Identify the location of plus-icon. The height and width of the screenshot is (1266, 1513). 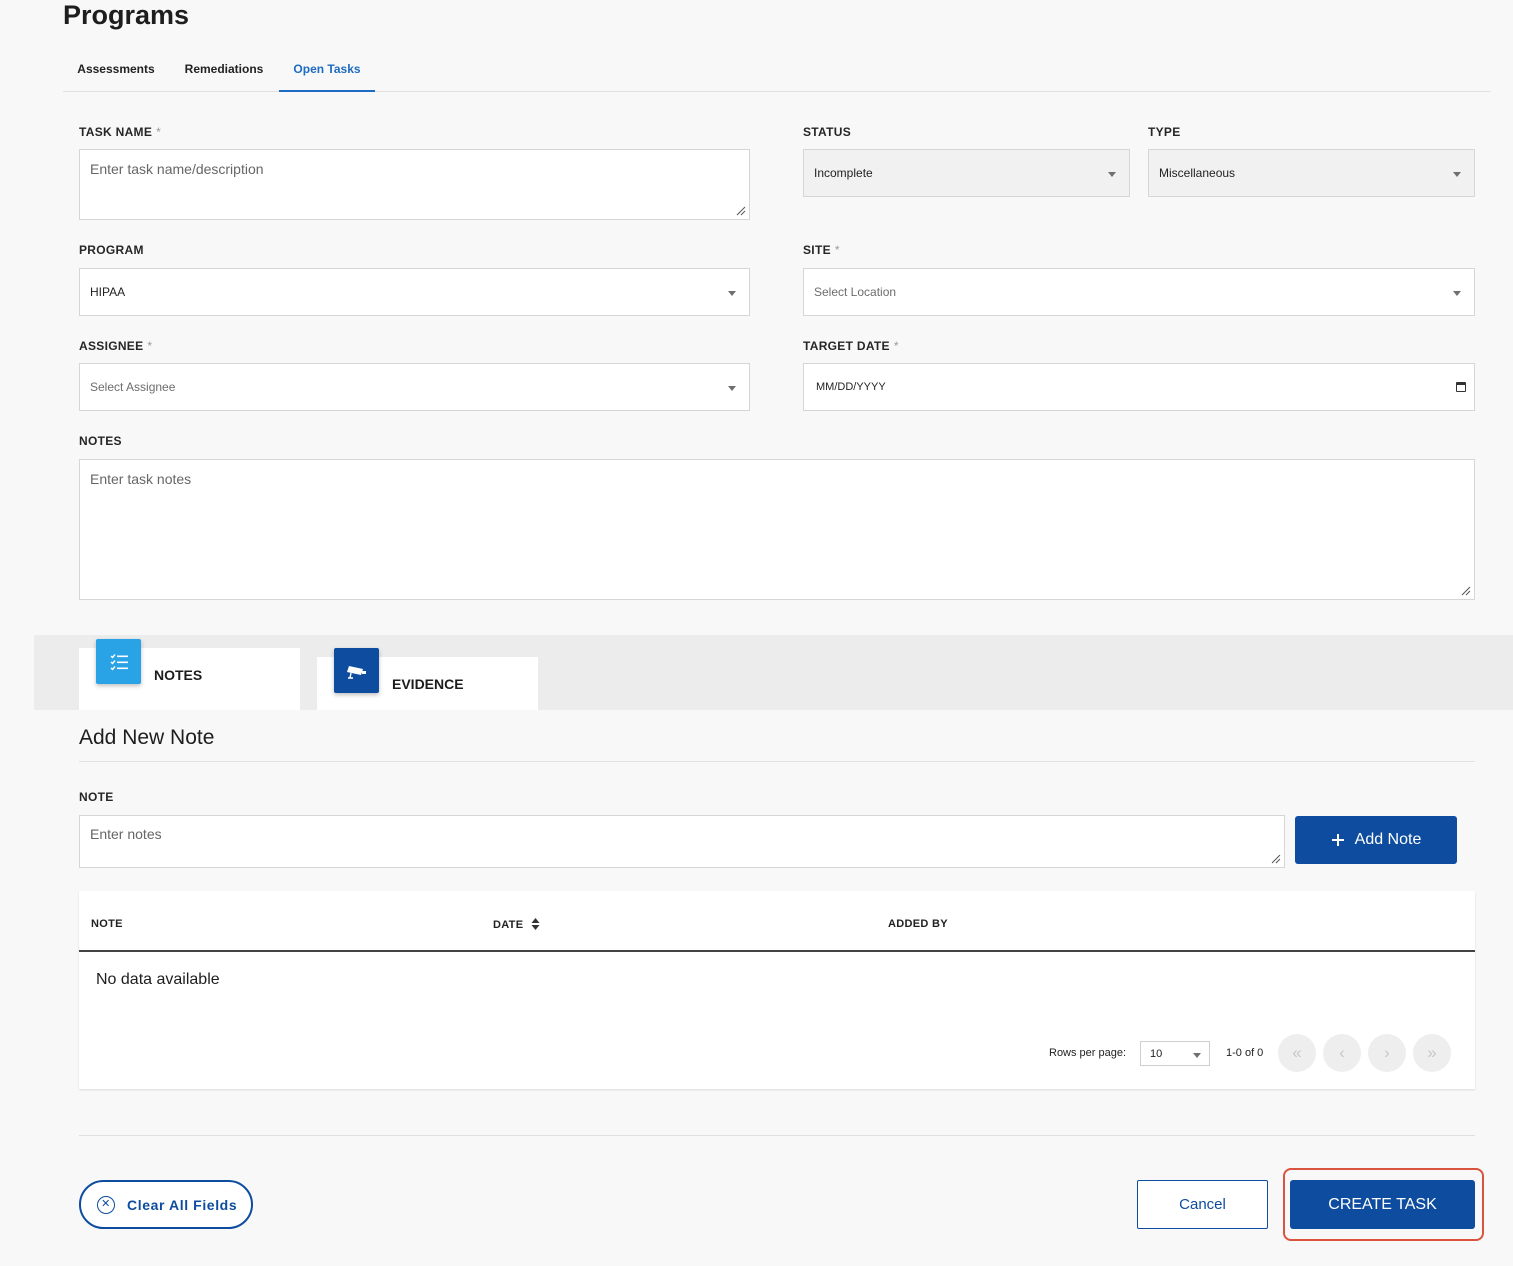
(1337, 840).